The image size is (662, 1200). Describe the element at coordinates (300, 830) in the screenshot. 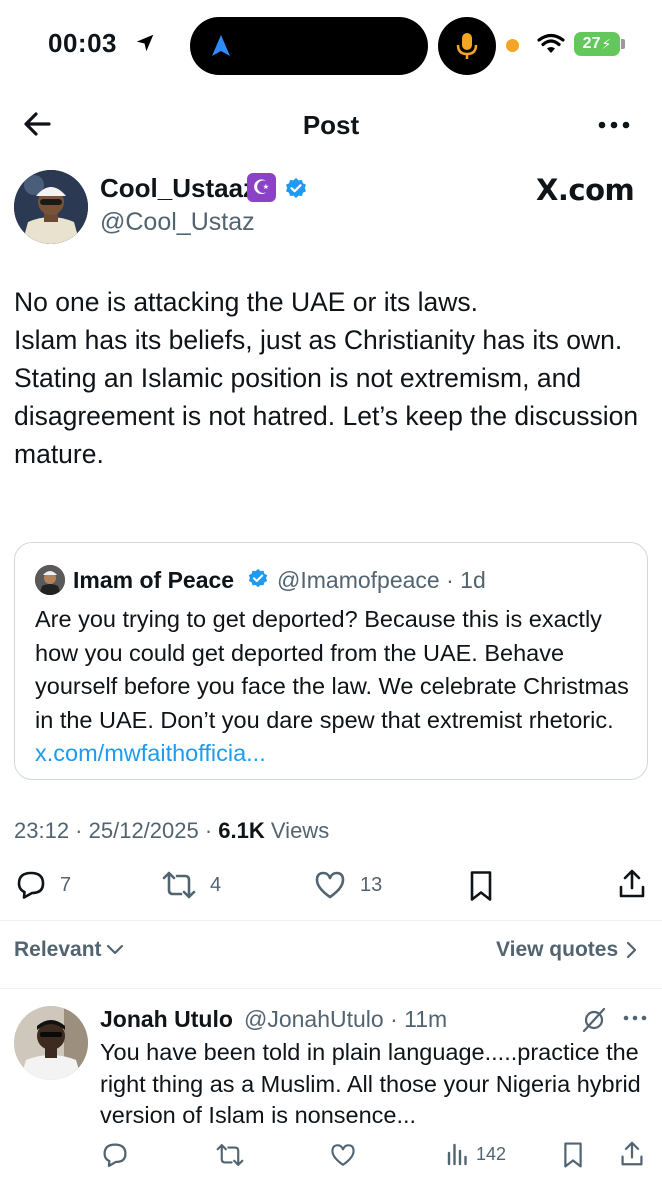

I see `views-label: Views` at that location.